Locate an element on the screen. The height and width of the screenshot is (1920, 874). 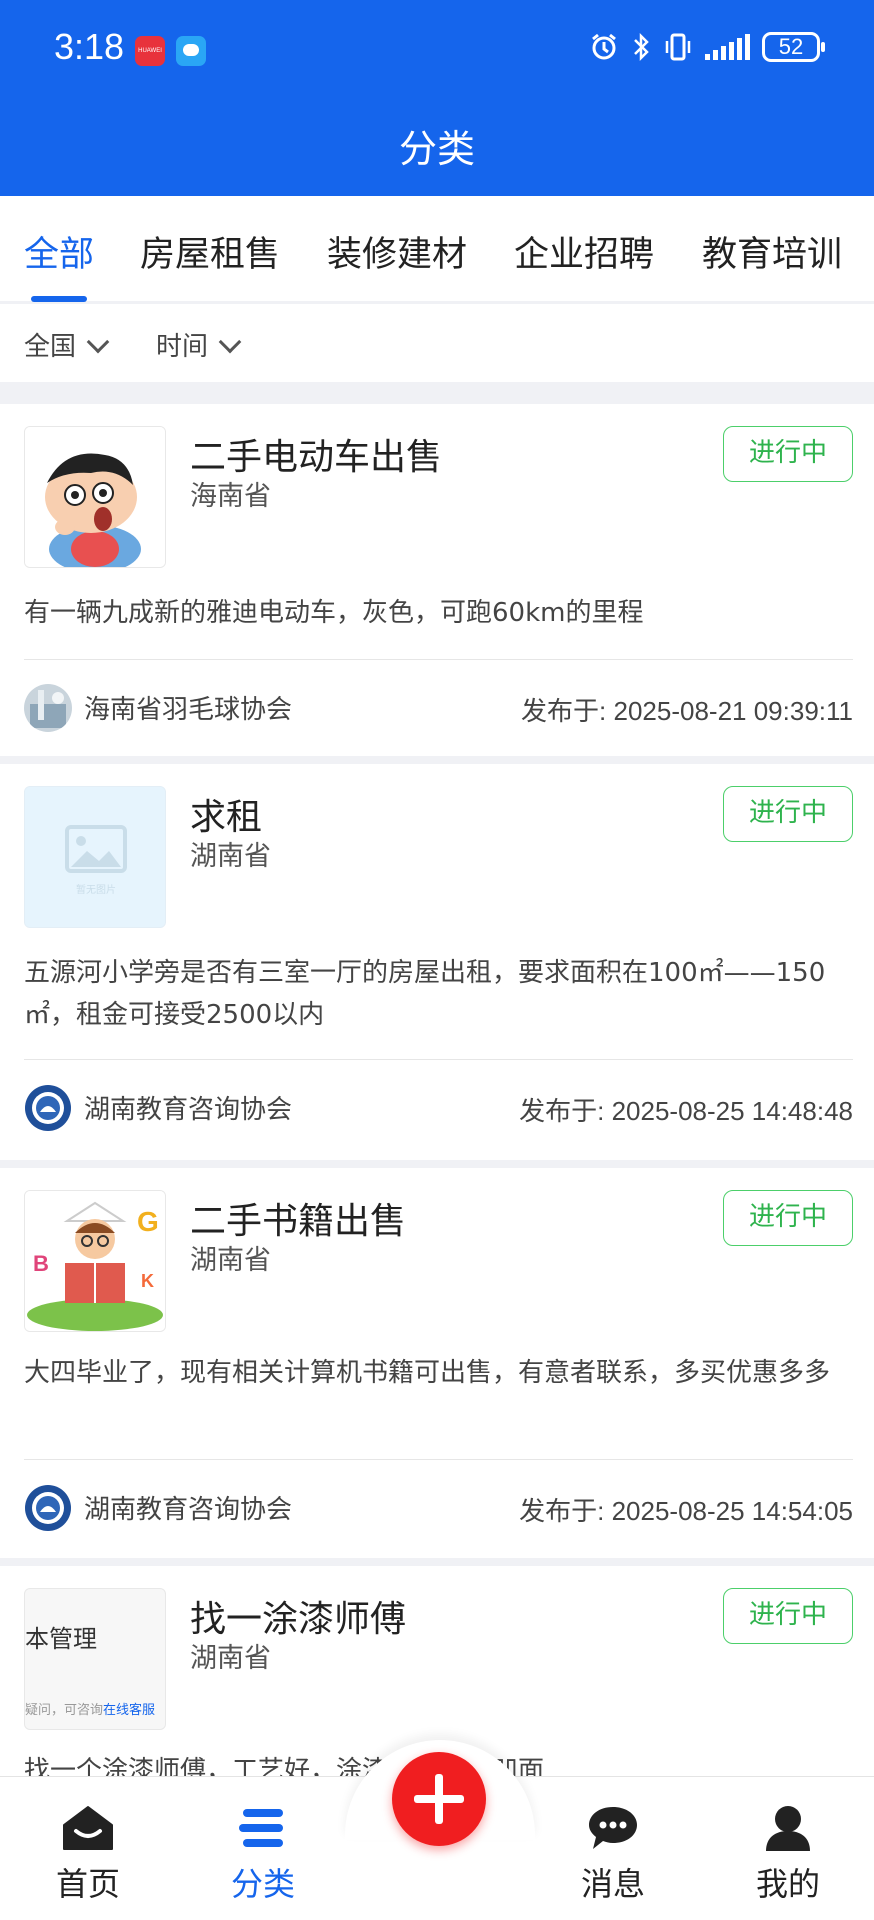
add-post-button is located at coordinates (439, 1799).